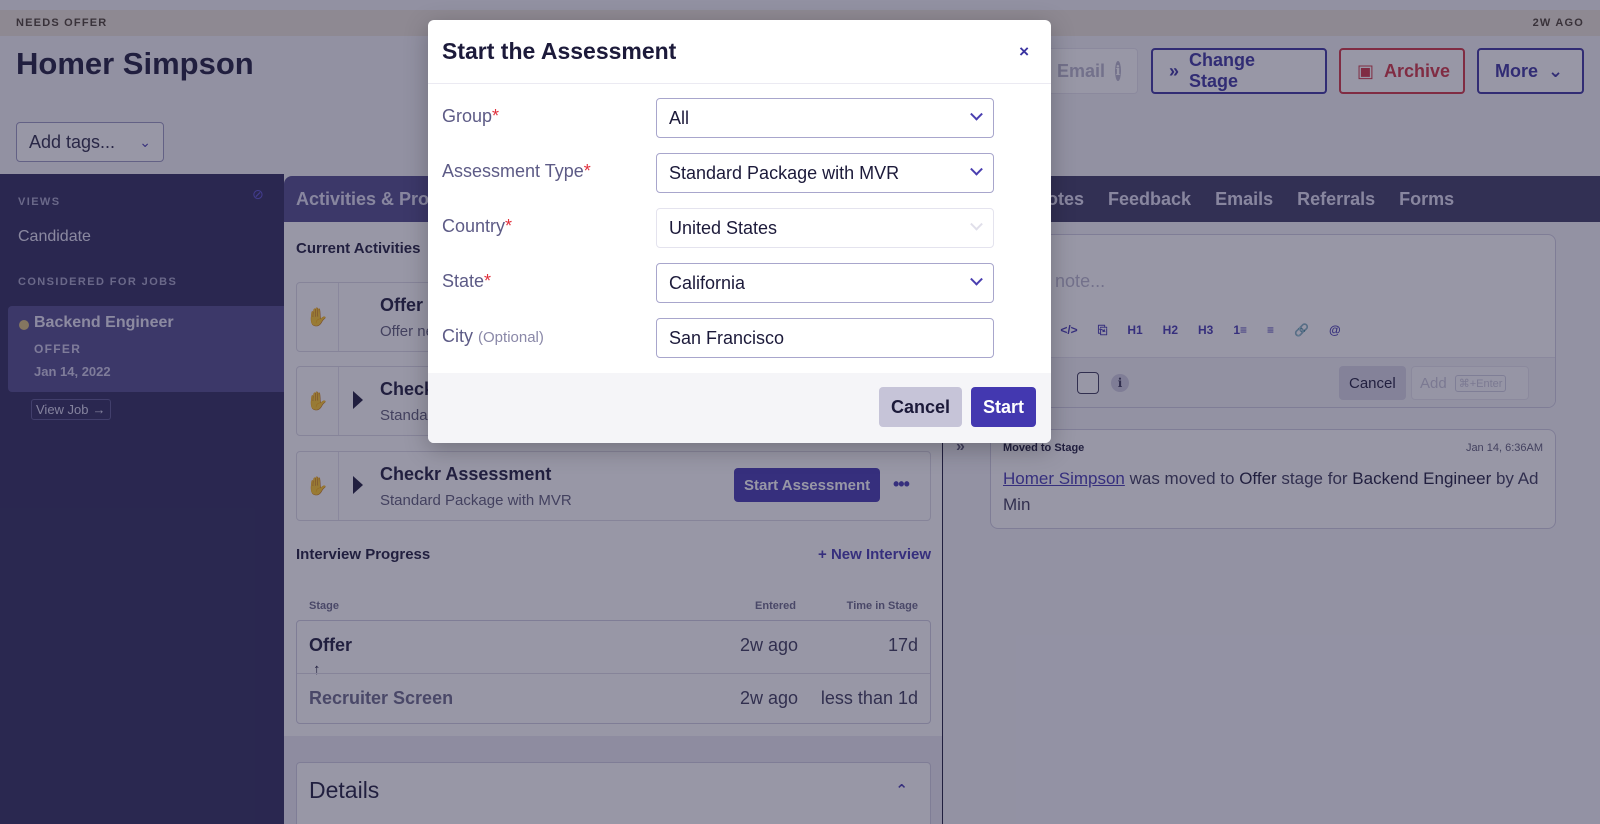 The width and height of the screenshot is (1600, 824). What do you see at coordinates (1004, 407) in the screenshot?
I see `start-button: Start` at bounding box center [1004, 407].